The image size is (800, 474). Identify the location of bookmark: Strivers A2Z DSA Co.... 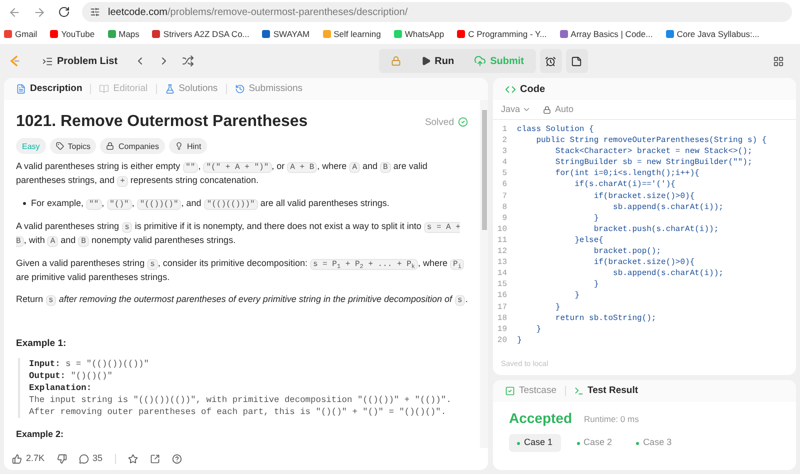
(201, 34).